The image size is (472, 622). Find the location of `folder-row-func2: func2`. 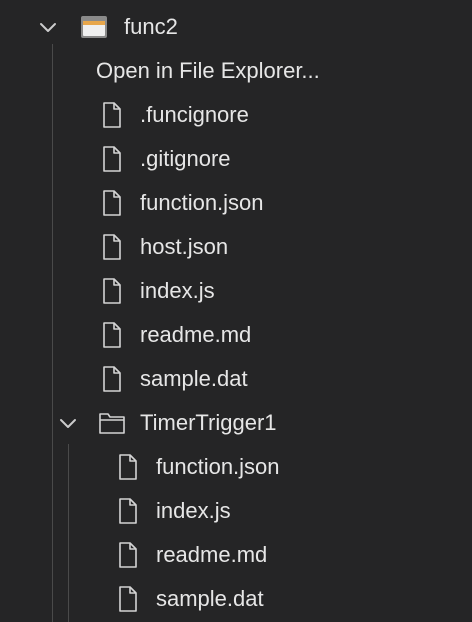

folder-row-func2: func2 is located at coordinates (236, 27).